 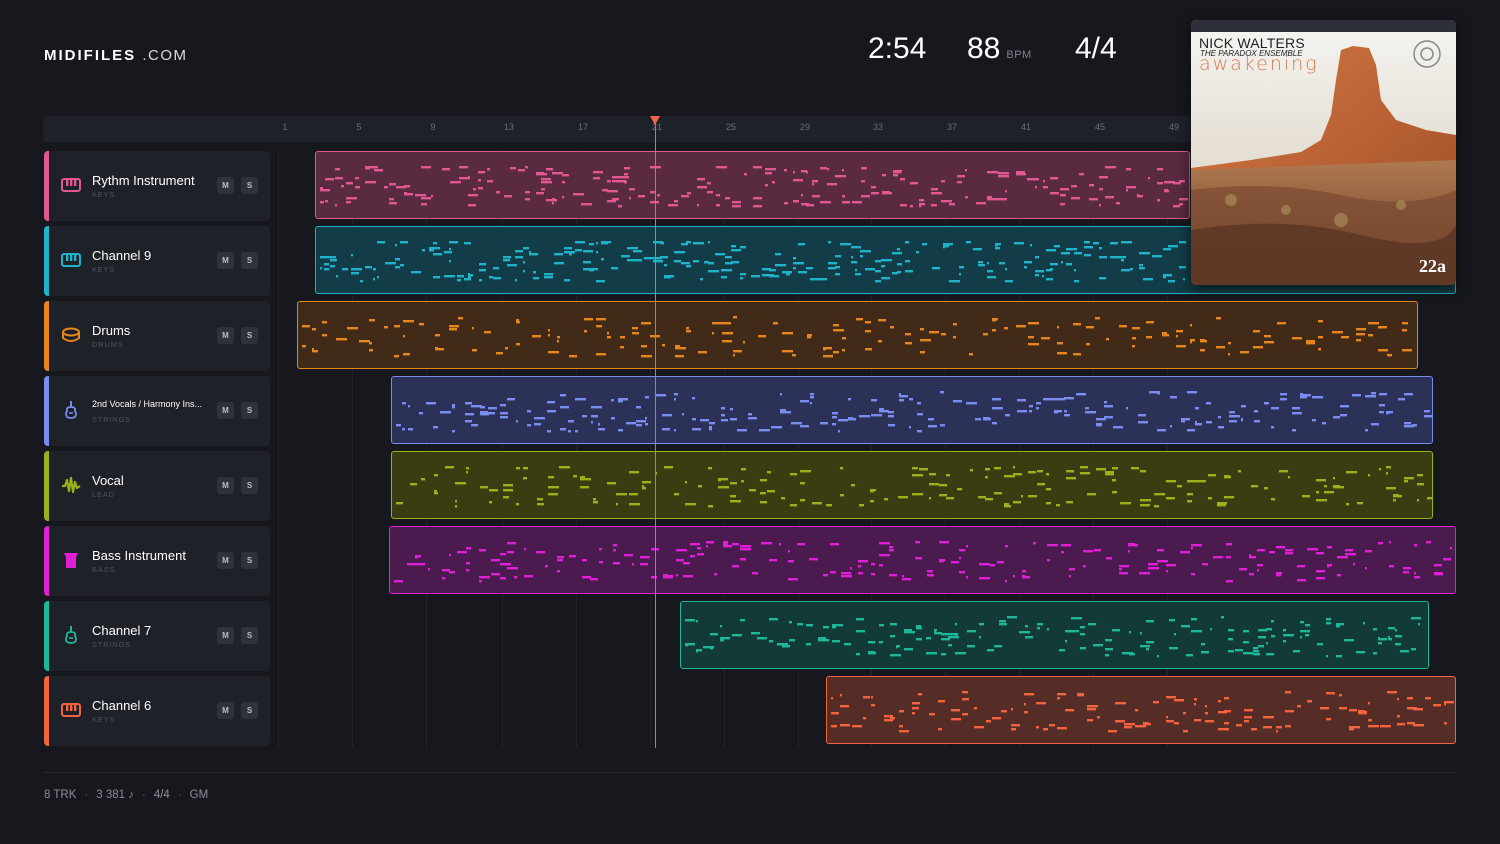 What do you see at coordinates (90, 55) in the screenshot?
I see `brand-name: MIDIFILES` at bounding box center [90, 55].